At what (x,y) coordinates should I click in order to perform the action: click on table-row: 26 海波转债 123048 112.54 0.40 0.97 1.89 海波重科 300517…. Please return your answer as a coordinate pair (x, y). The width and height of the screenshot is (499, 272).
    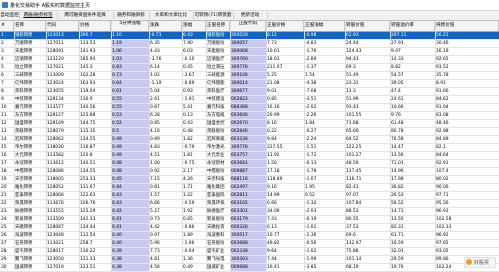
    Looking at the image, I should click on (249, 236).